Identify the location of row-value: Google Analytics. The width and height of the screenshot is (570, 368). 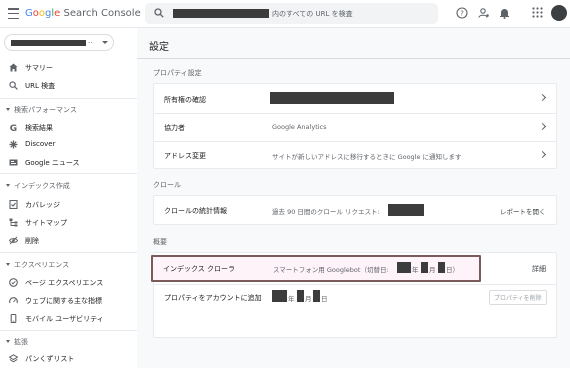
(299, 127).